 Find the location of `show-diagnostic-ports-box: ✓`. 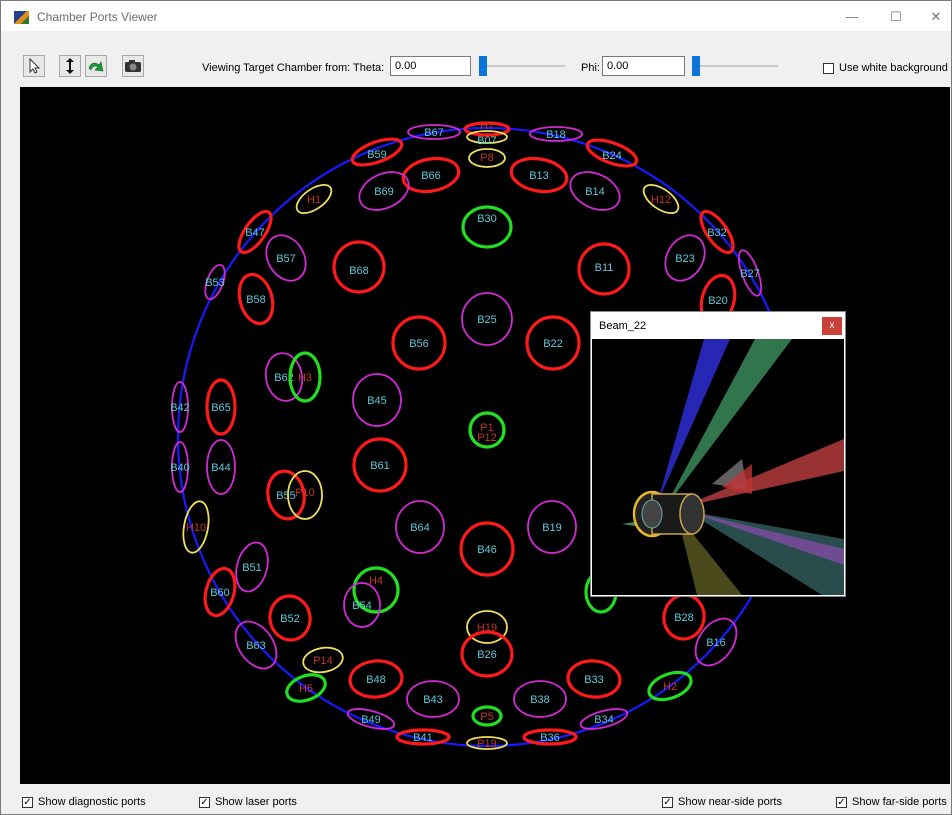

show-diagnostic-ports-box: ✓ is located at coordinates (27, 802).